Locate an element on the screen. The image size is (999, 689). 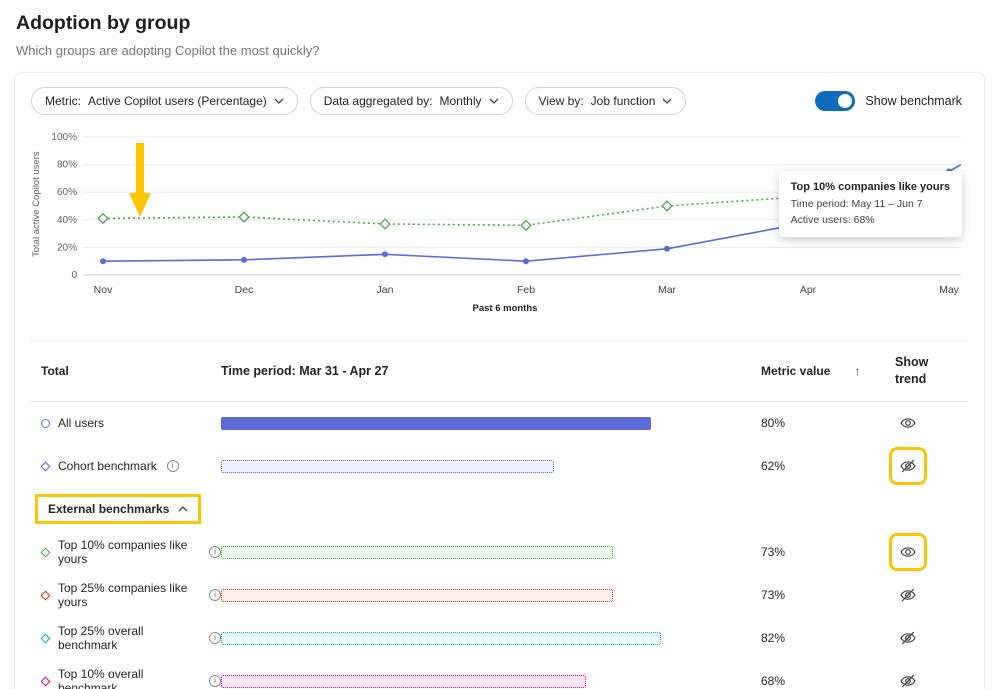
table-row-top25-overall: Top 25% overall benchmark 82% is located at coordinates (499, 638).